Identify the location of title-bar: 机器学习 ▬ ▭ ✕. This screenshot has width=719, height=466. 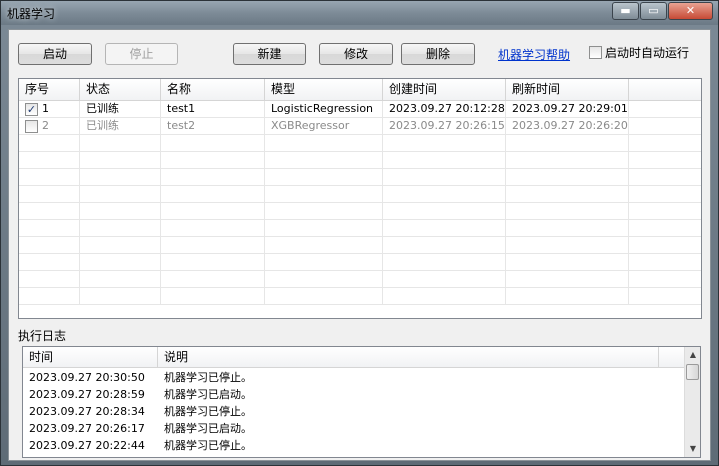
(359, 13).